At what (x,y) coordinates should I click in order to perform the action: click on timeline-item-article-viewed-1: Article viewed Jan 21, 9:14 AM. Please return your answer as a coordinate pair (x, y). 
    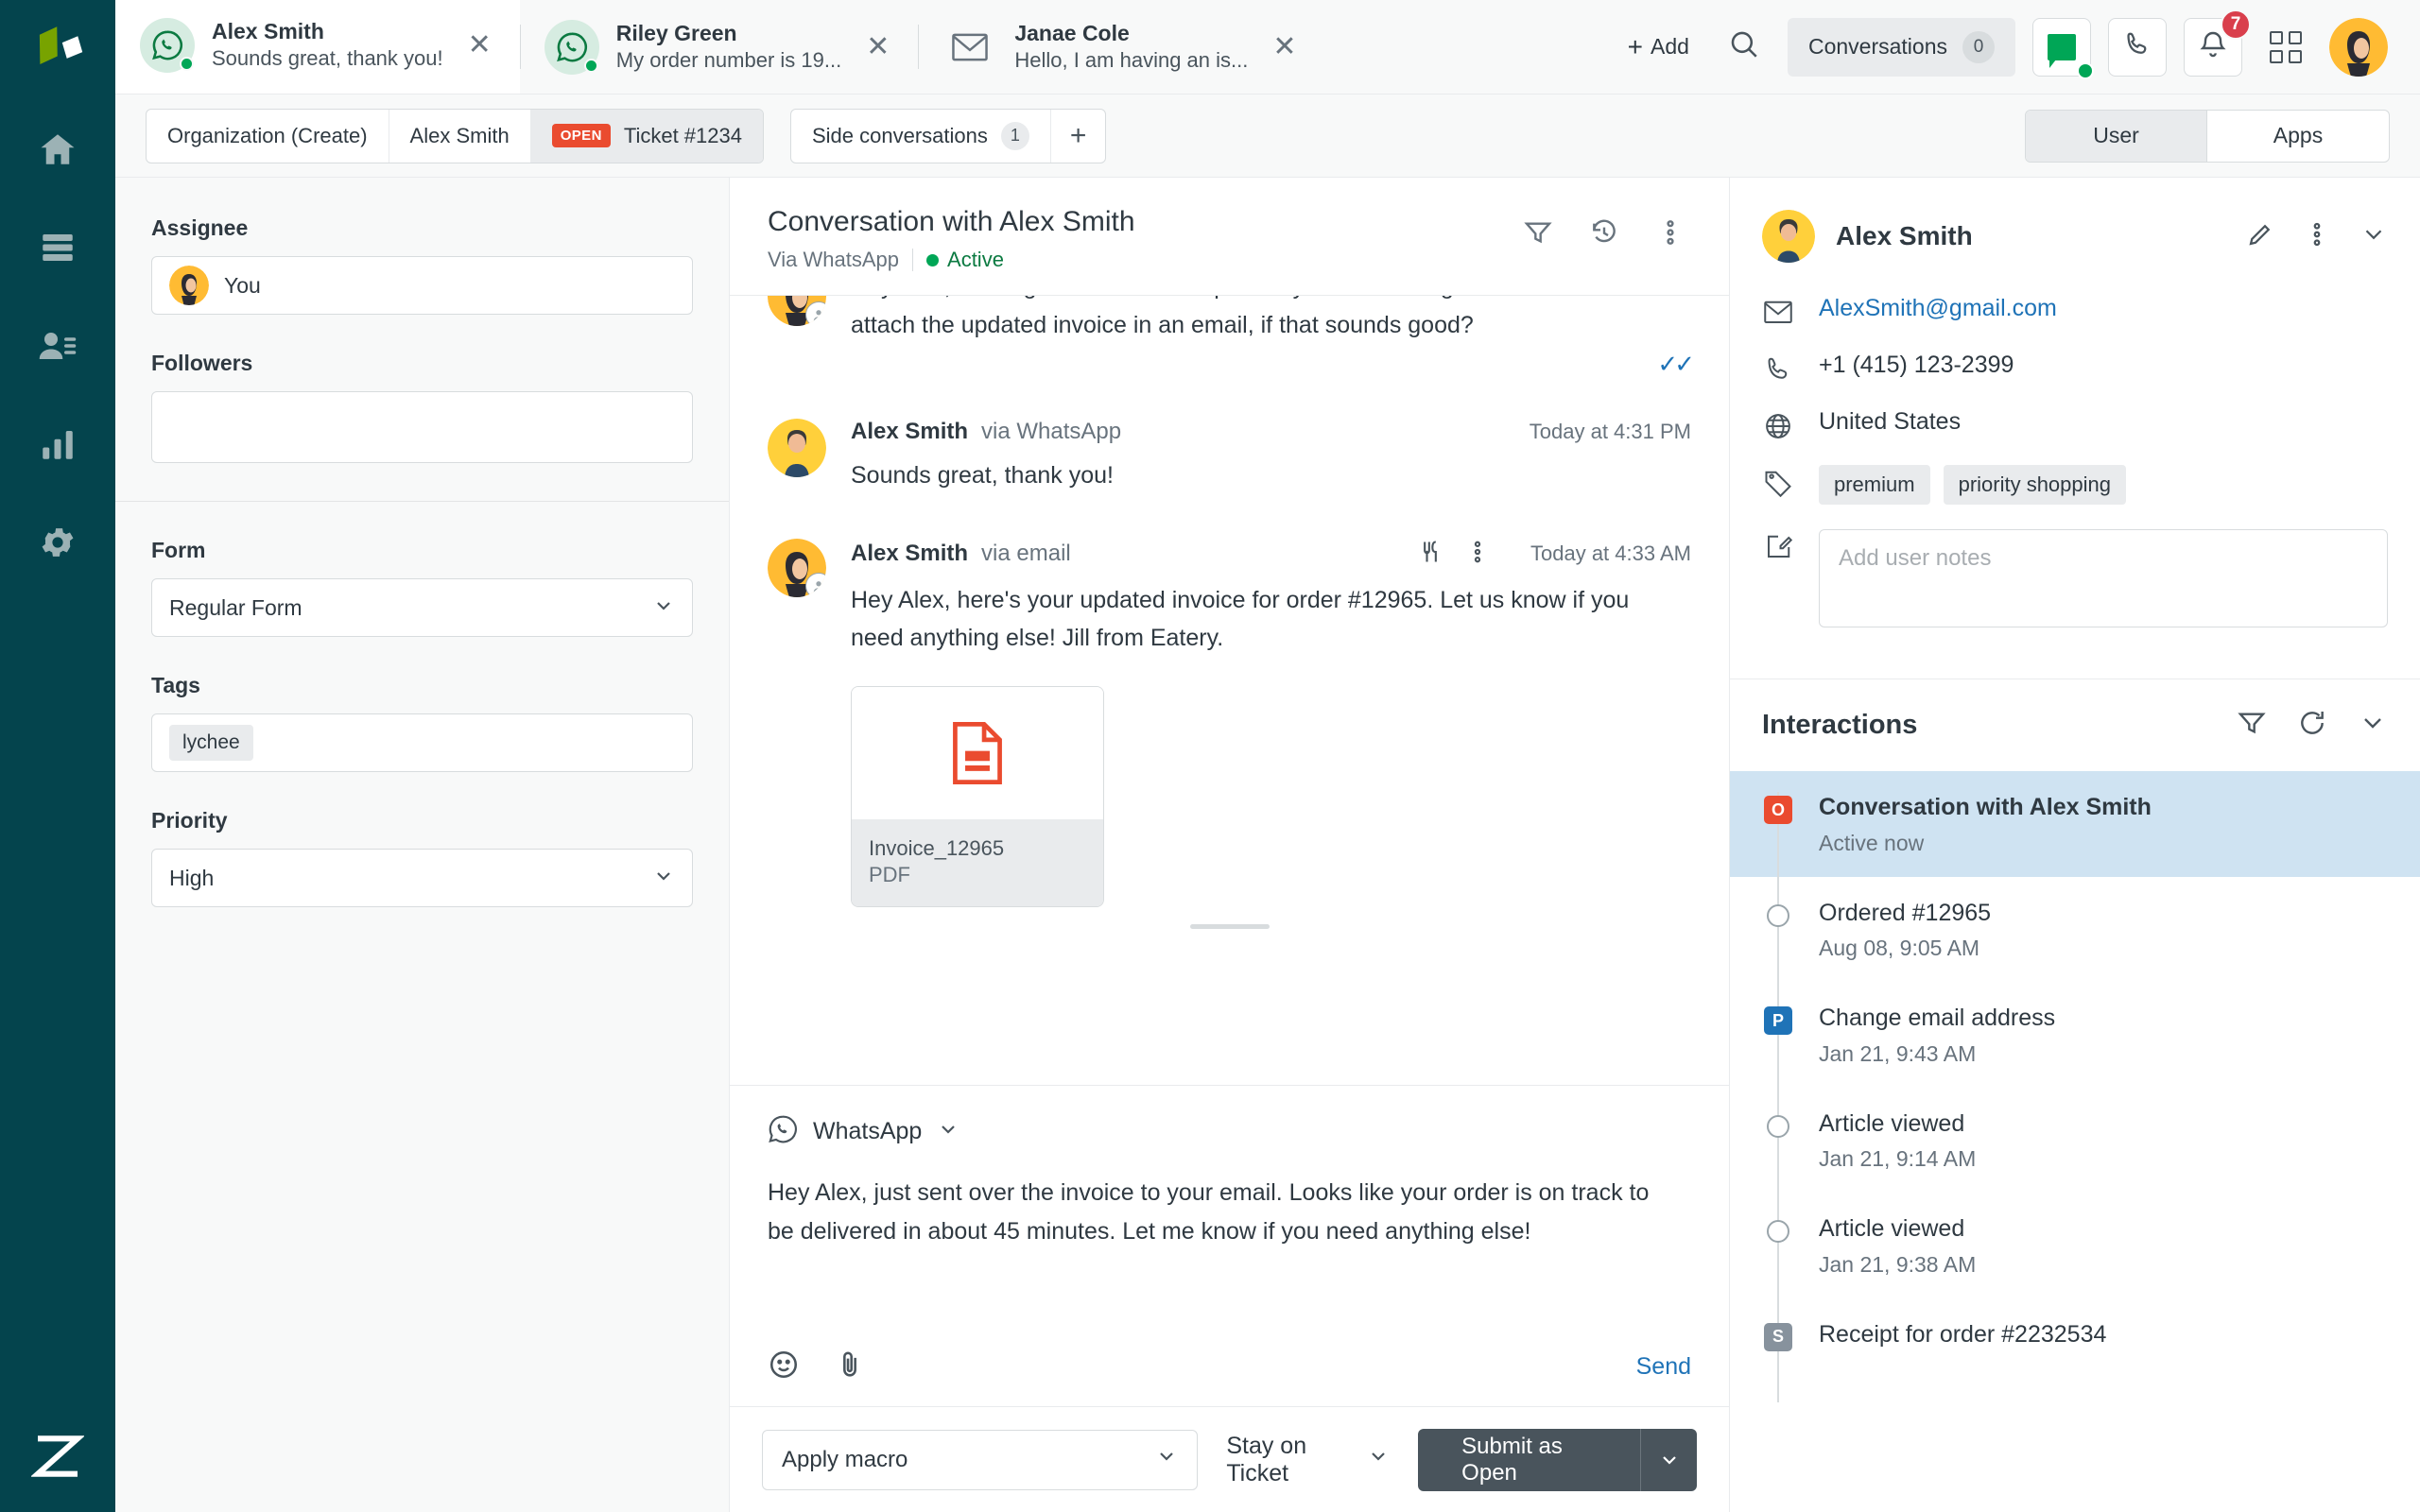
    Looking at the image, I should click on (2075, 1152).